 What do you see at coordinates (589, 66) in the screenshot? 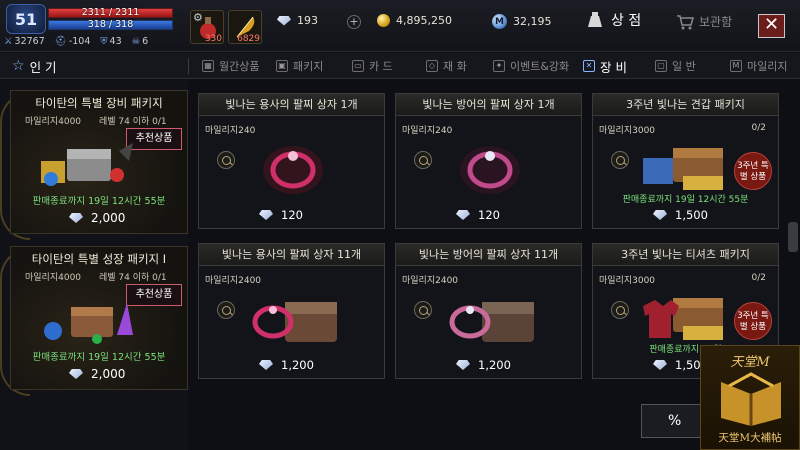
I see `crossed-swords-icon: ✕` at bounding box center [589, 66].